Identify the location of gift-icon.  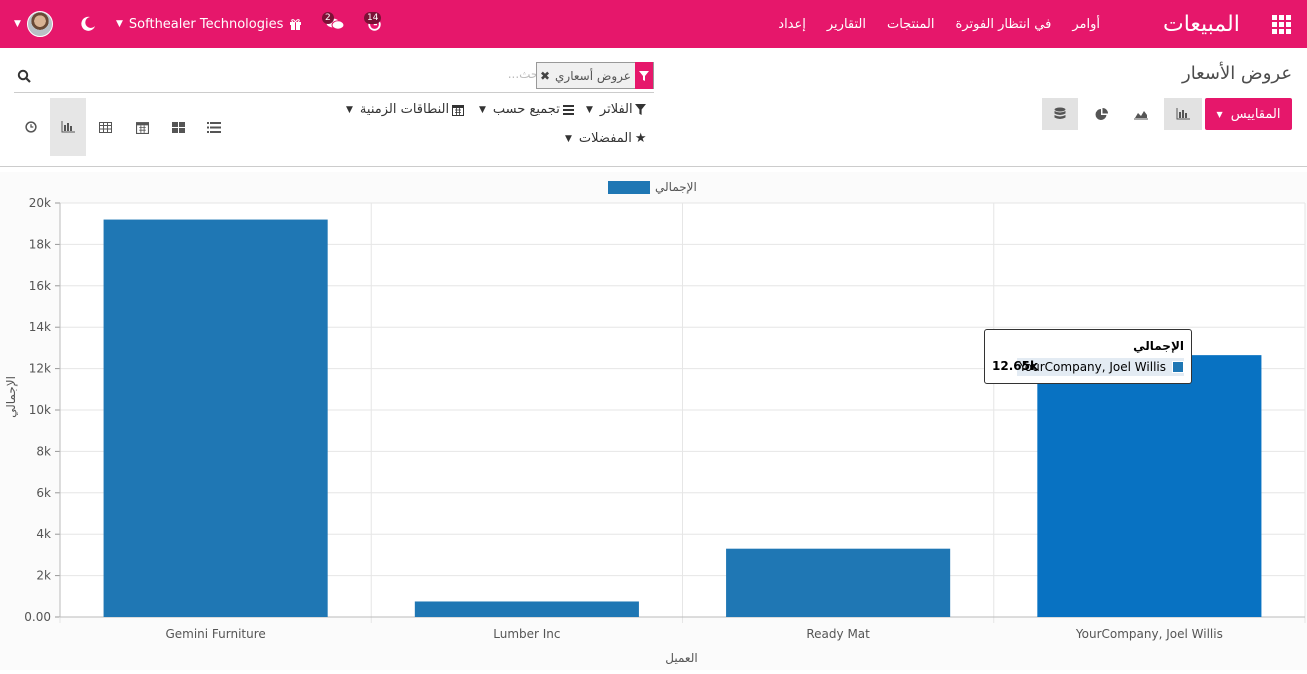
(295, 24).